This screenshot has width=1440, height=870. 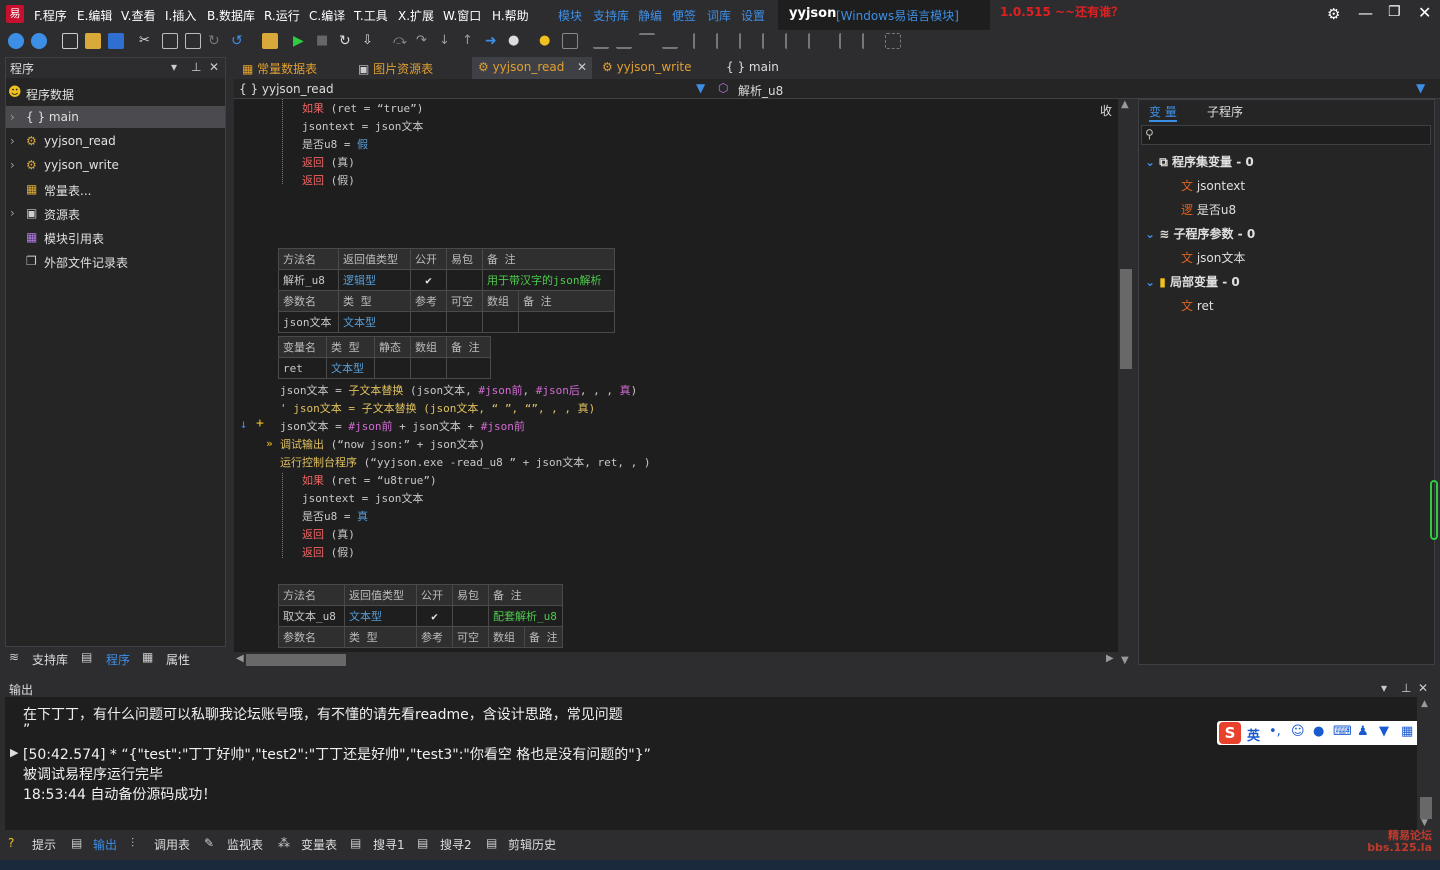 What do you see at coordinates (118, 659) in the screenshot?
I see `tab-program: 程序` at bounding box center [118, 659].